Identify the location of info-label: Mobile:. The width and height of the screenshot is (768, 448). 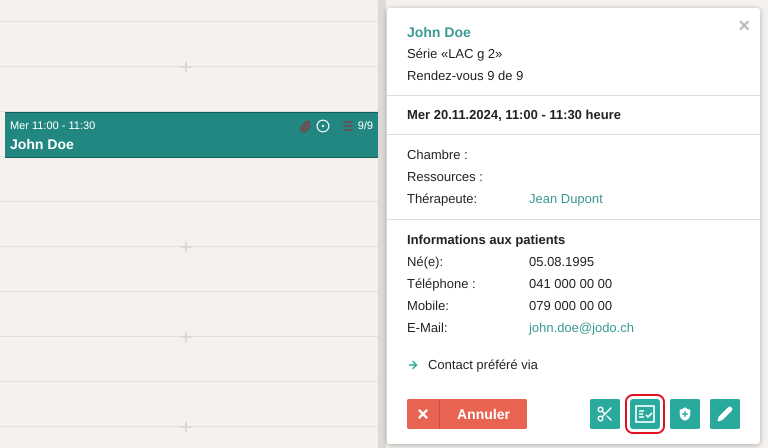
(428, 306).